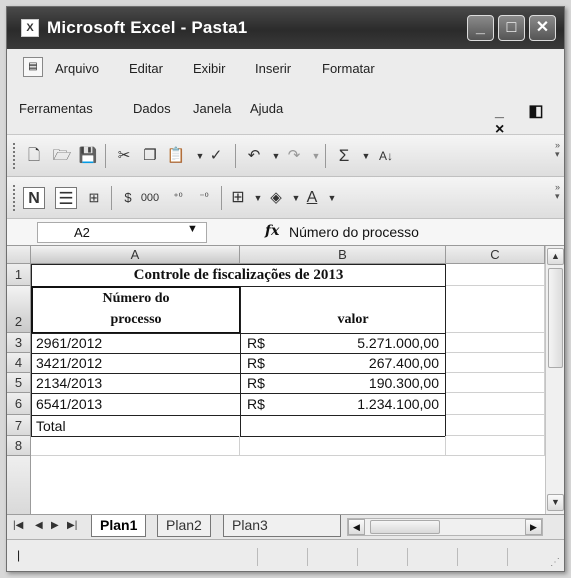 The image size is (571, 578). Describe the element at coordinates (343, 426) in the screenshot. I see `total-value-cell` at that location.